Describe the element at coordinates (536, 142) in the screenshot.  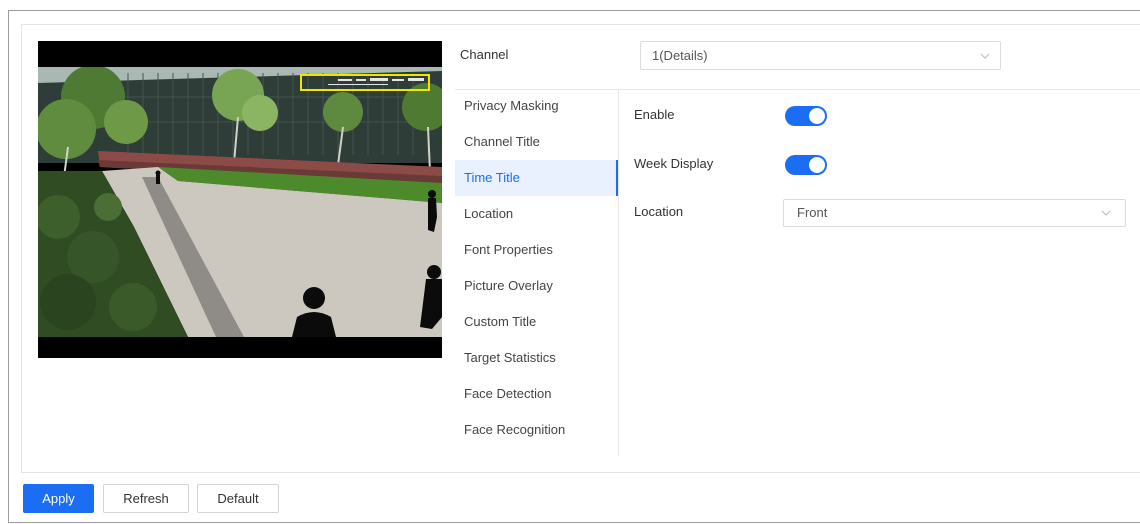
I see `menu-item-channel-title: Channel Title` at that location.